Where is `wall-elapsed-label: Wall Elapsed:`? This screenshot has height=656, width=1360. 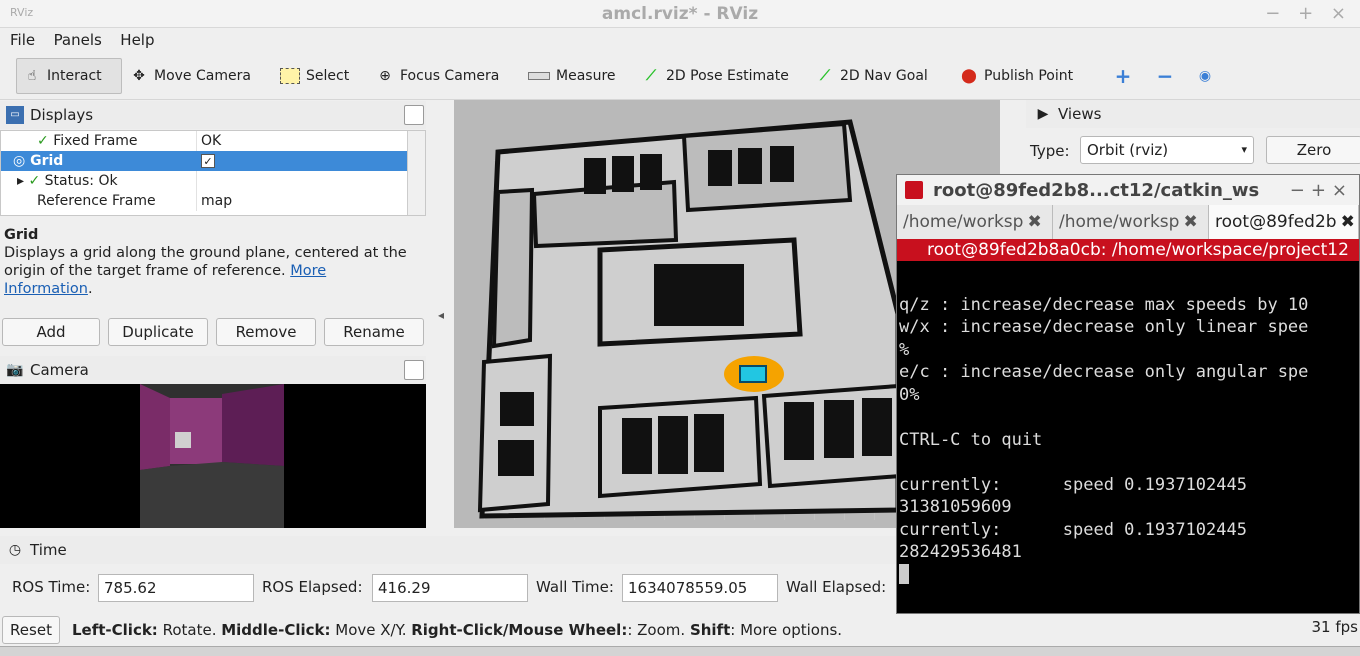
wall-elapsed-label: Wall Elapsed: is located at coordinates (836, 587).